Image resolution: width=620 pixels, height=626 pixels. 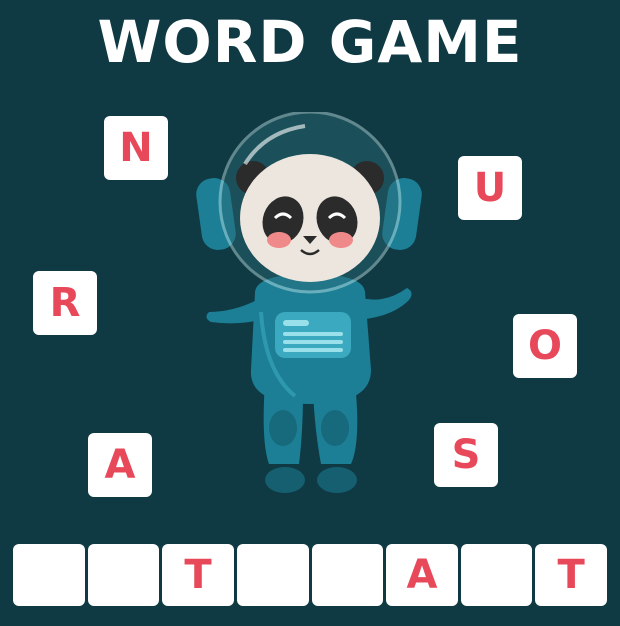 I want to click on letter-tile-s: S, so click(x=466, y=455).